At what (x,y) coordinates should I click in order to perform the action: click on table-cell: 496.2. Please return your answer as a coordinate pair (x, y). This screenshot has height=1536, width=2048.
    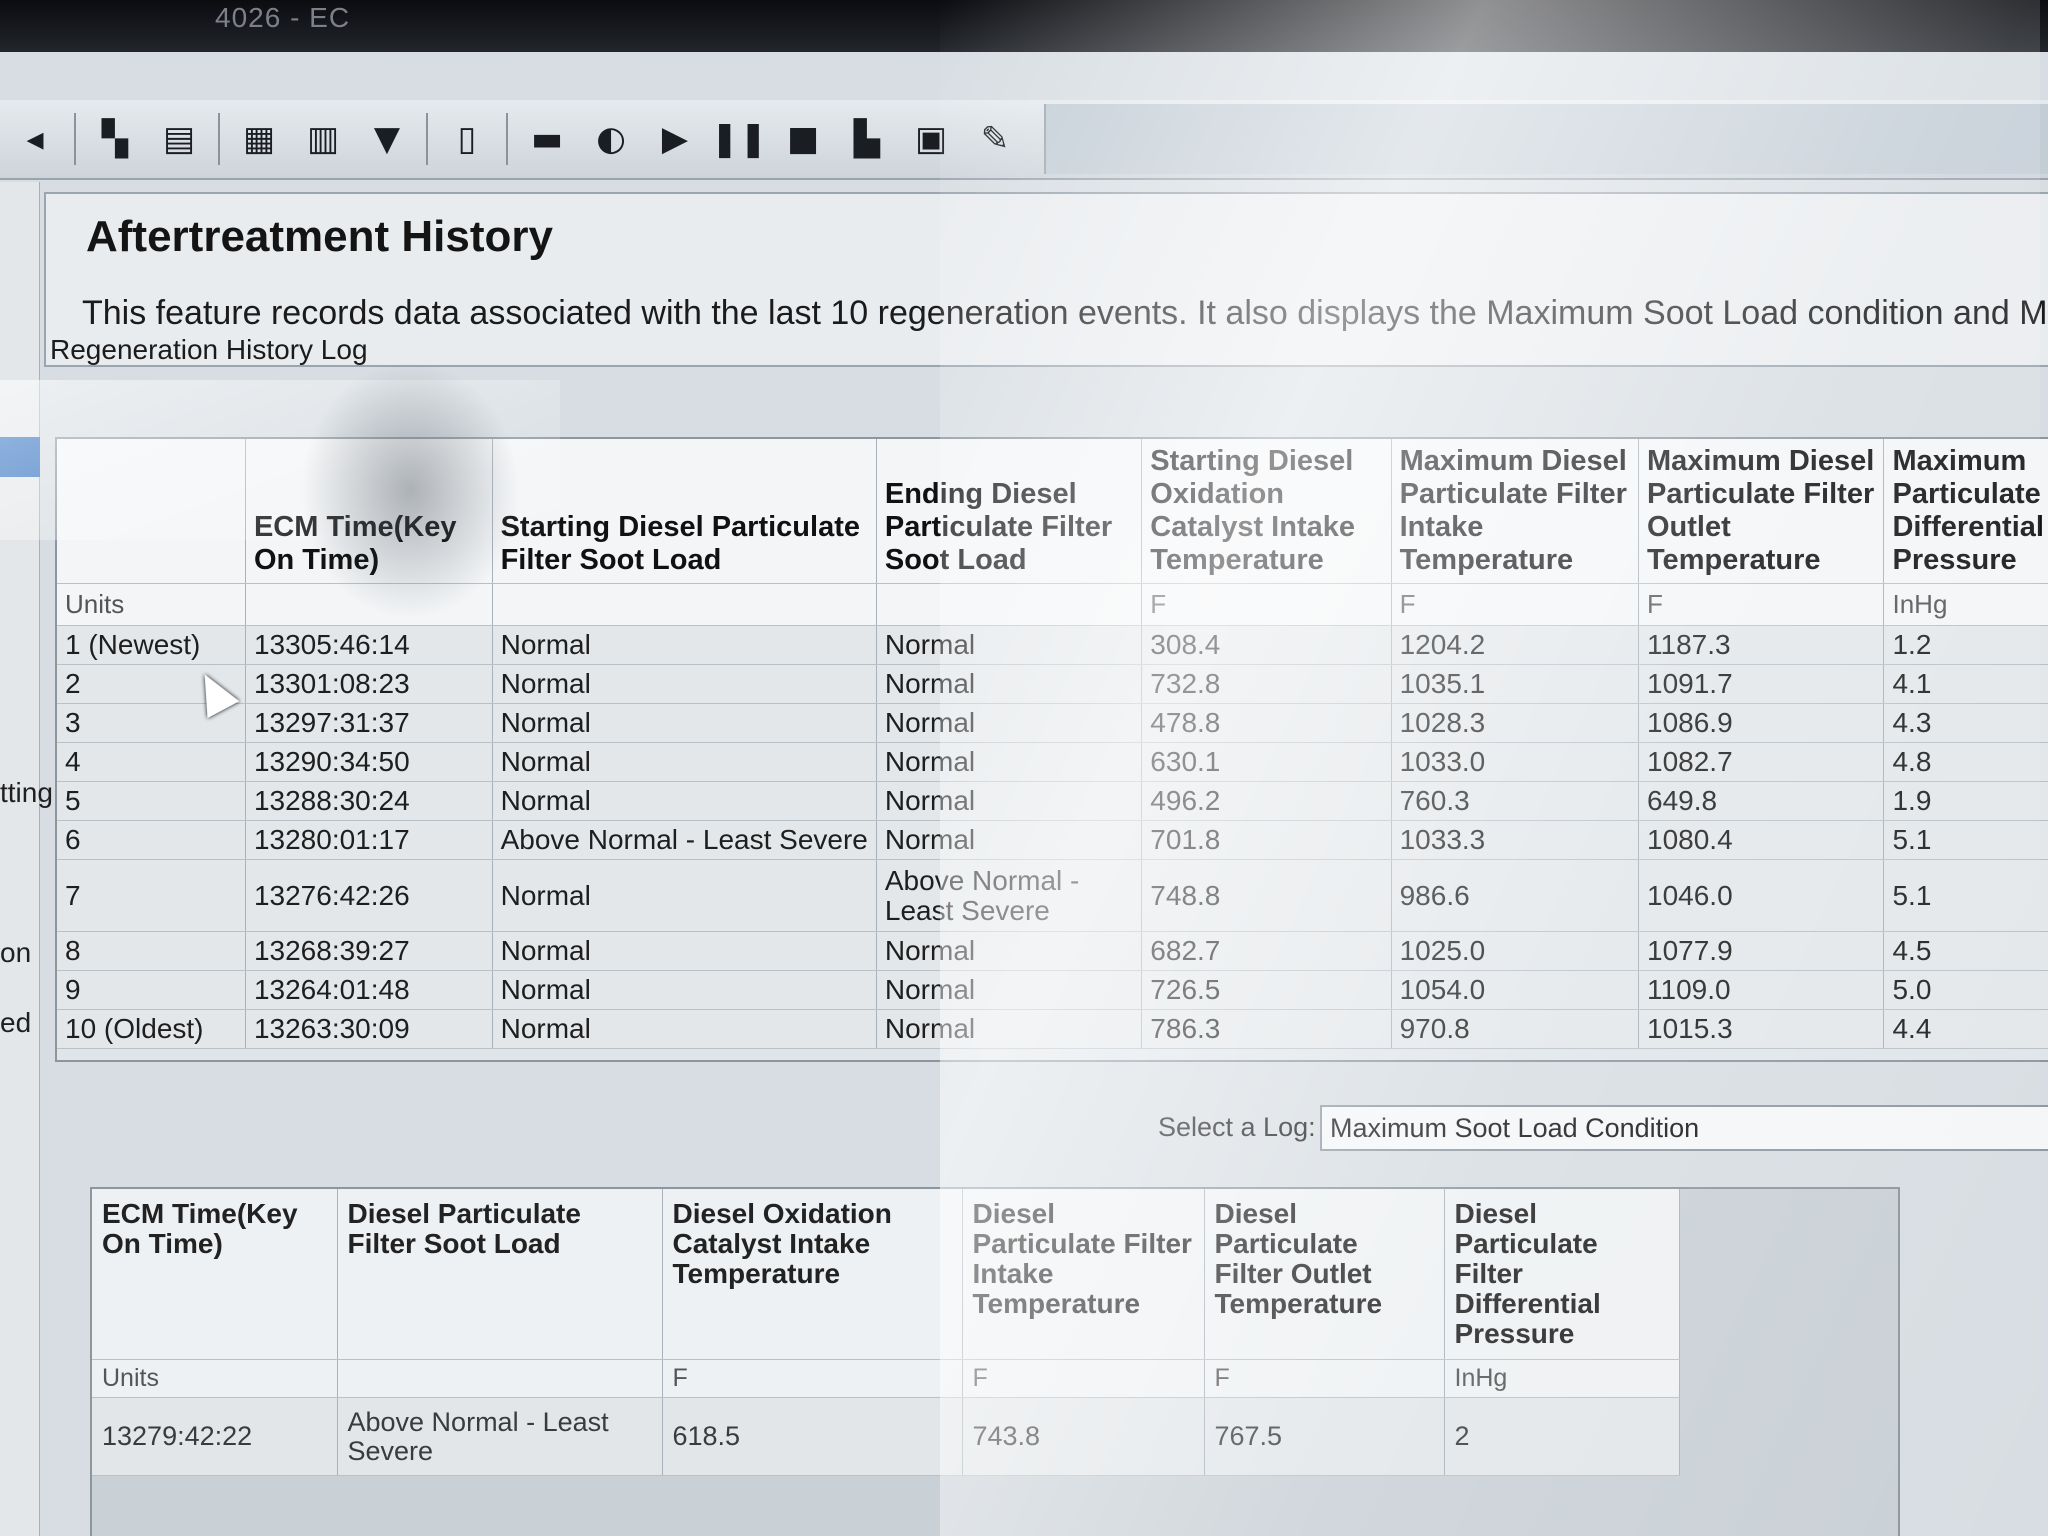
    Looking at the image, I should click on (1266, 801).